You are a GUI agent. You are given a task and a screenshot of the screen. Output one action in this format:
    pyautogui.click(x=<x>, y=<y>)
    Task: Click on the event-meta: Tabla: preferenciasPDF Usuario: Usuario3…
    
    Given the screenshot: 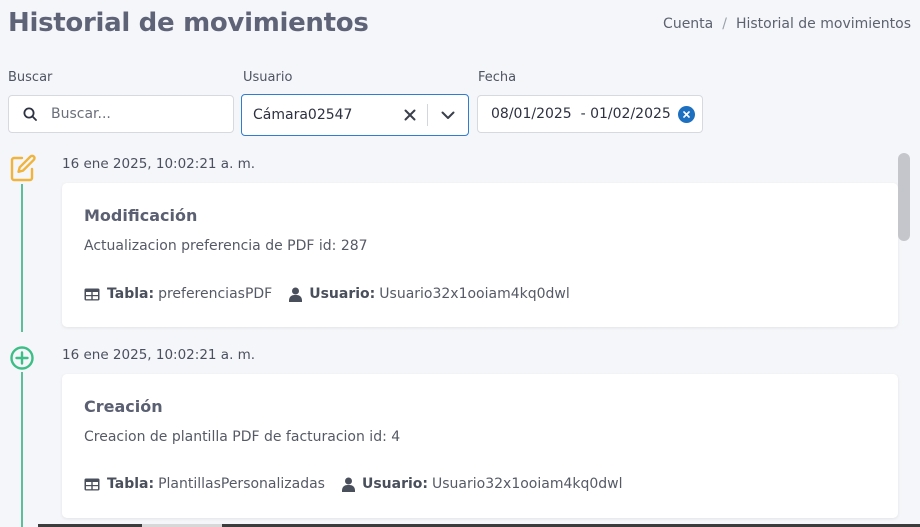 What is the action you would take?
    pyautogui.click(x=335, y=294)
    